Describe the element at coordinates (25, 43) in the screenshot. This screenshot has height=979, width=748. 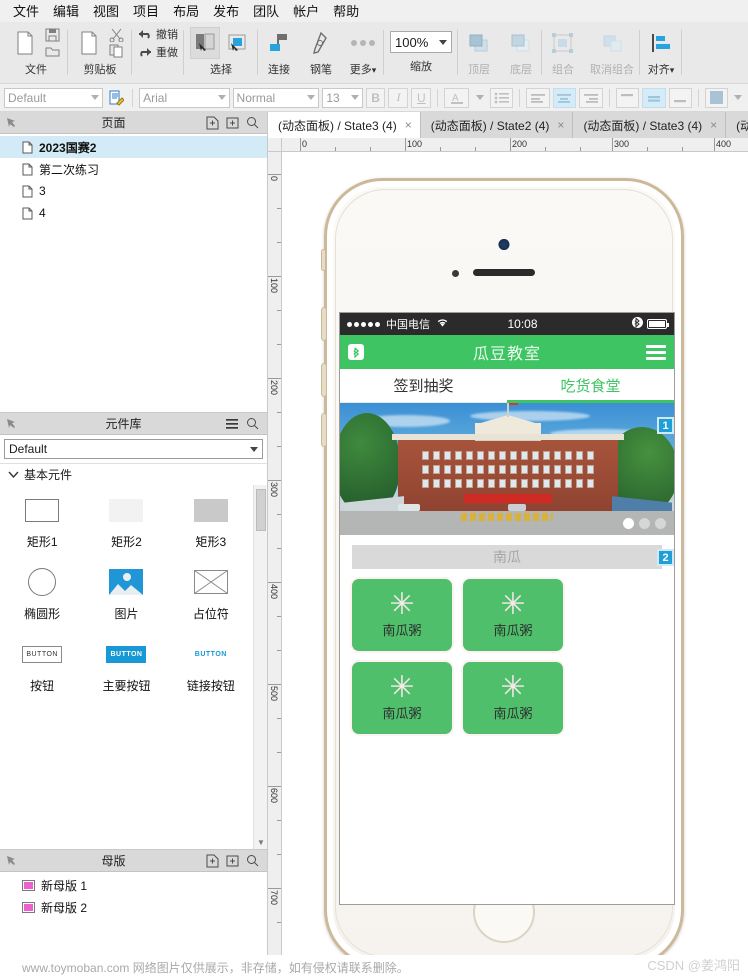
I see `new-file-button` at that location.